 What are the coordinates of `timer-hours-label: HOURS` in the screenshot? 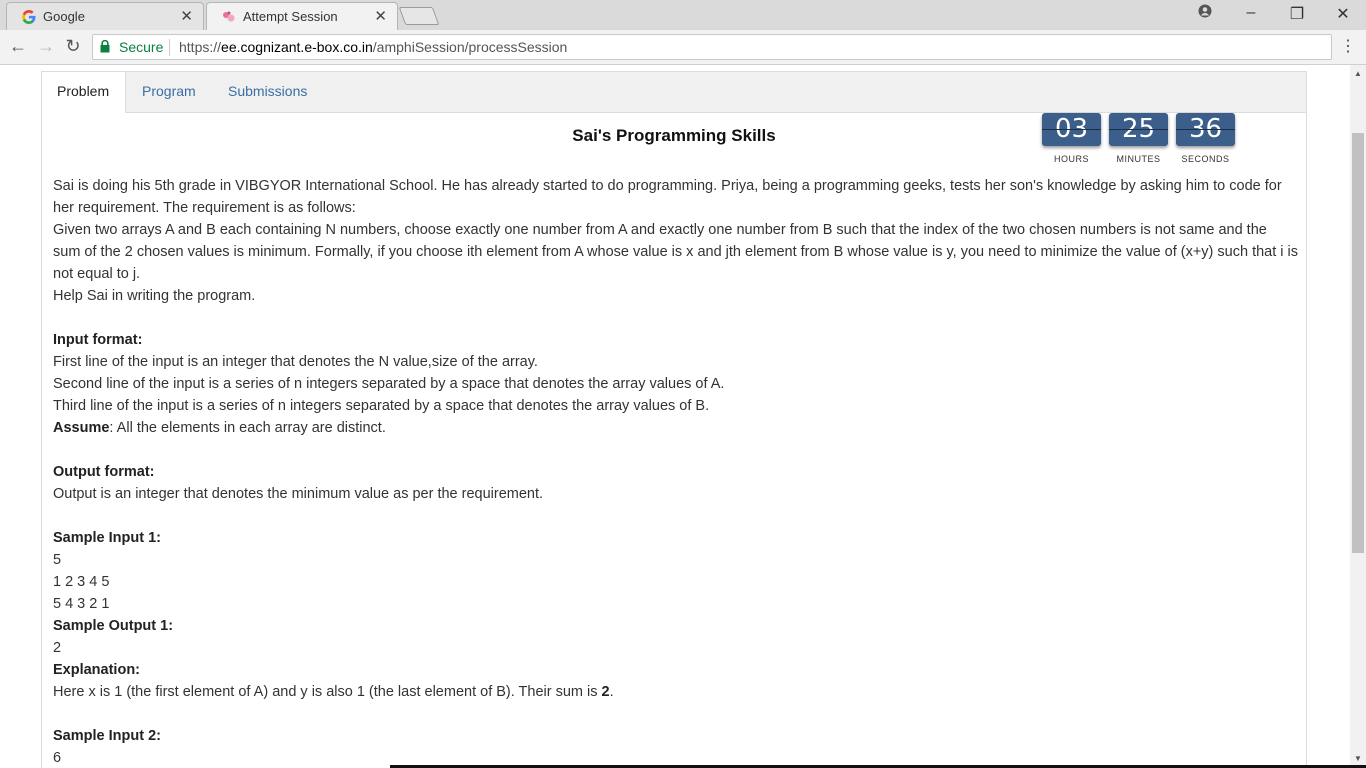 It's located at (1071, 159).